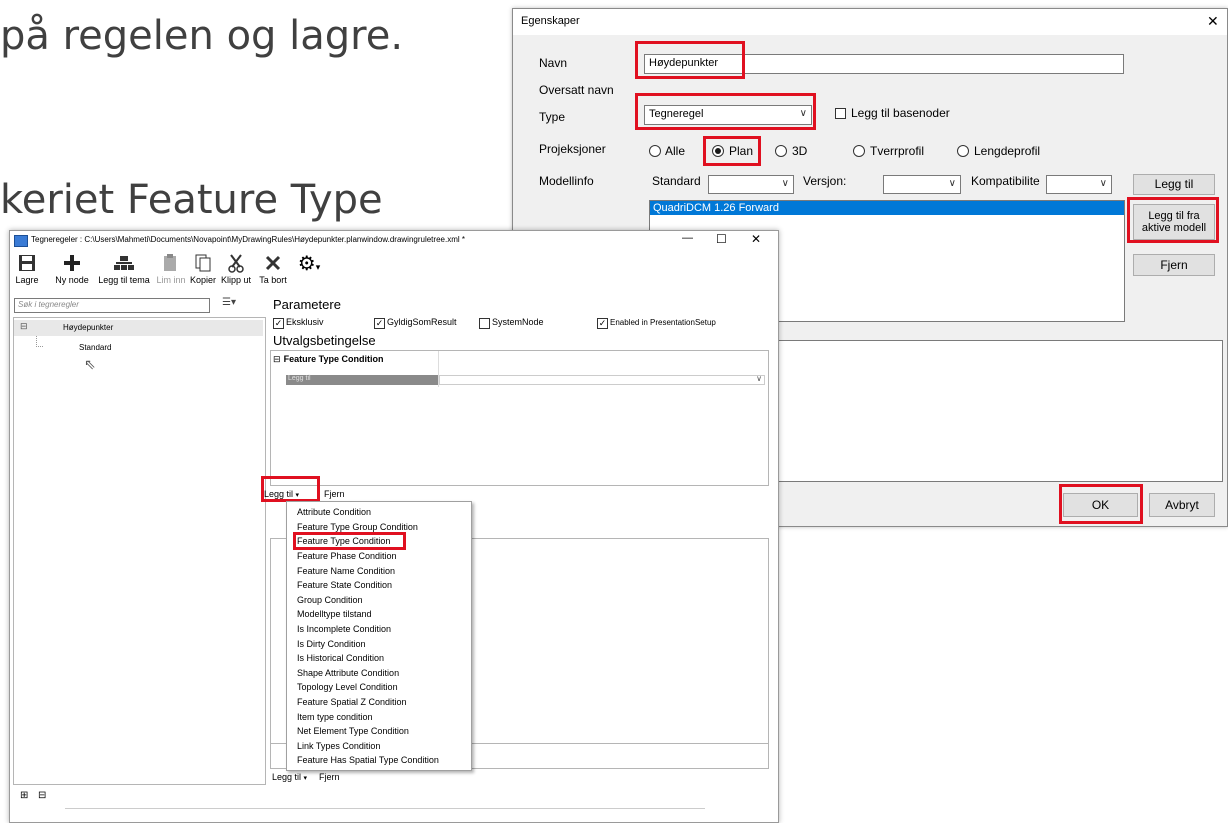  I want to click on bottom-fjern-link: Fjern, so click(329, 777).